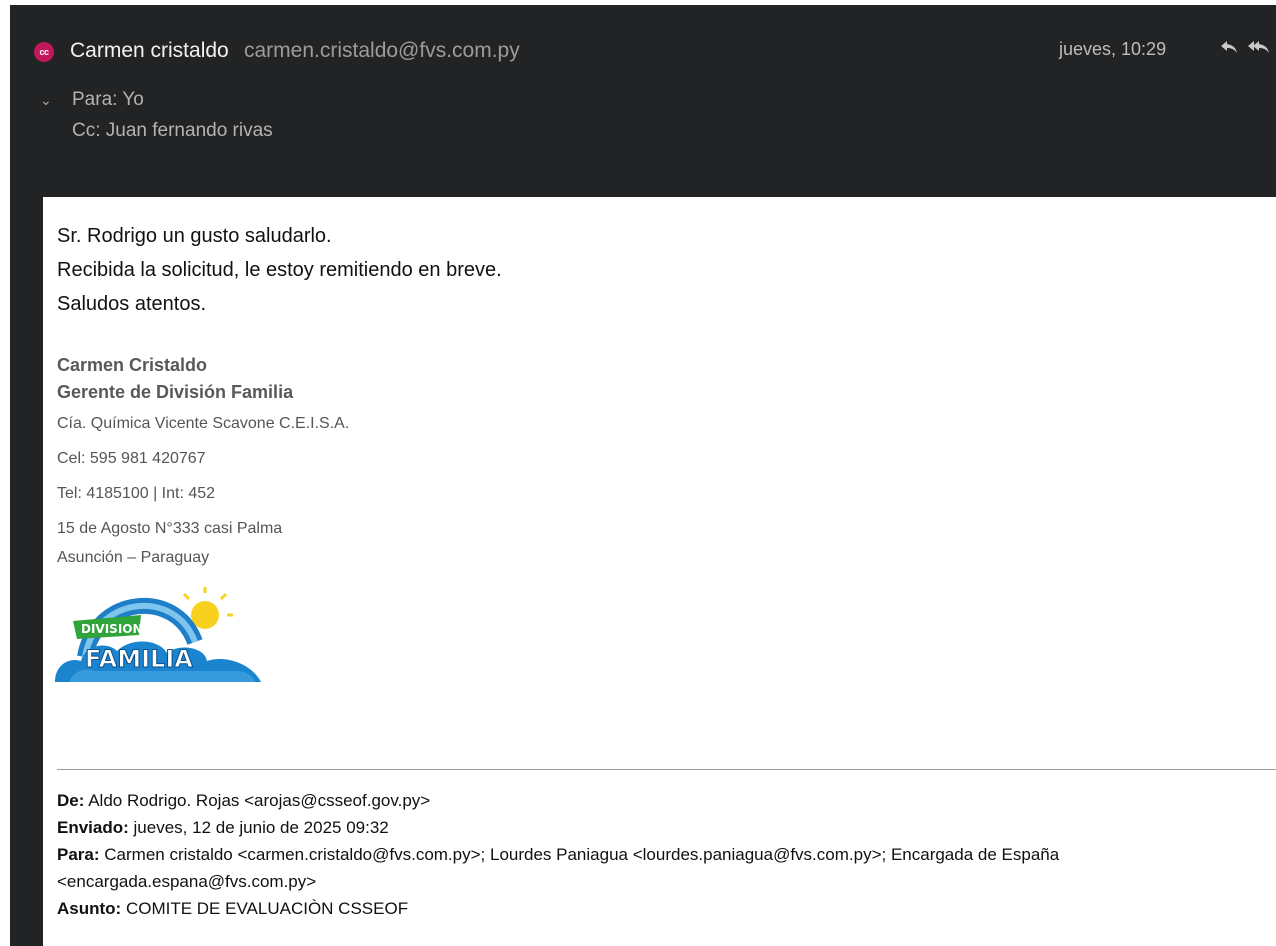 Image resolution: width=1276 pixels, height=946 pixels. I want to click on to-recipient: Yo, so click(133, 99).